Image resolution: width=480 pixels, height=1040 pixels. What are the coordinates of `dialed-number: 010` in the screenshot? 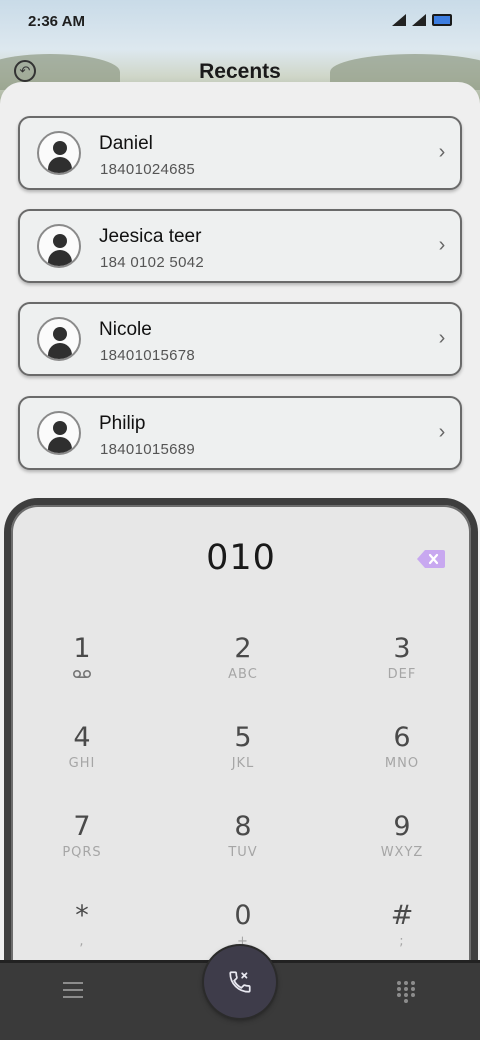 It's located at (241, 558).